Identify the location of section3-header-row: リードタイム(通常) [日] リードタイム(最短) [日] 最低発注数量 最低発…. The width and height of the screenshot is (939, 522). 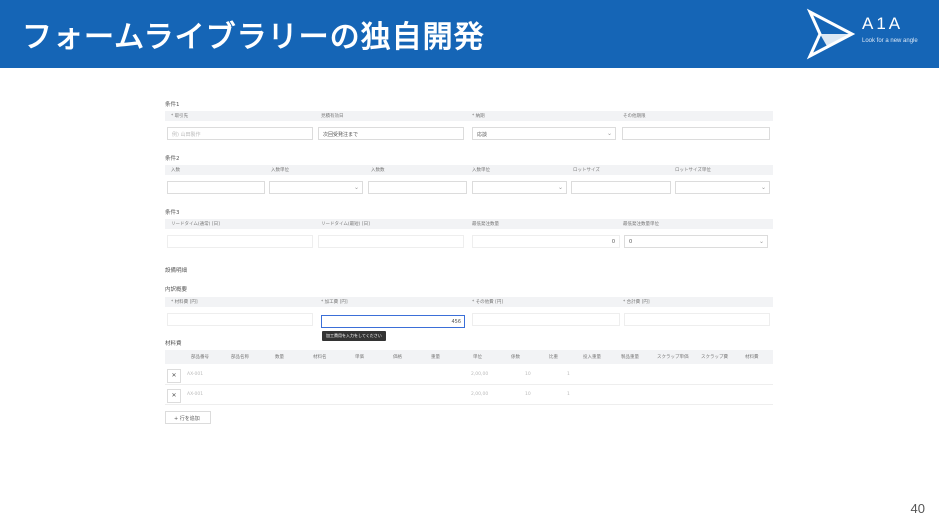
(469, 224).